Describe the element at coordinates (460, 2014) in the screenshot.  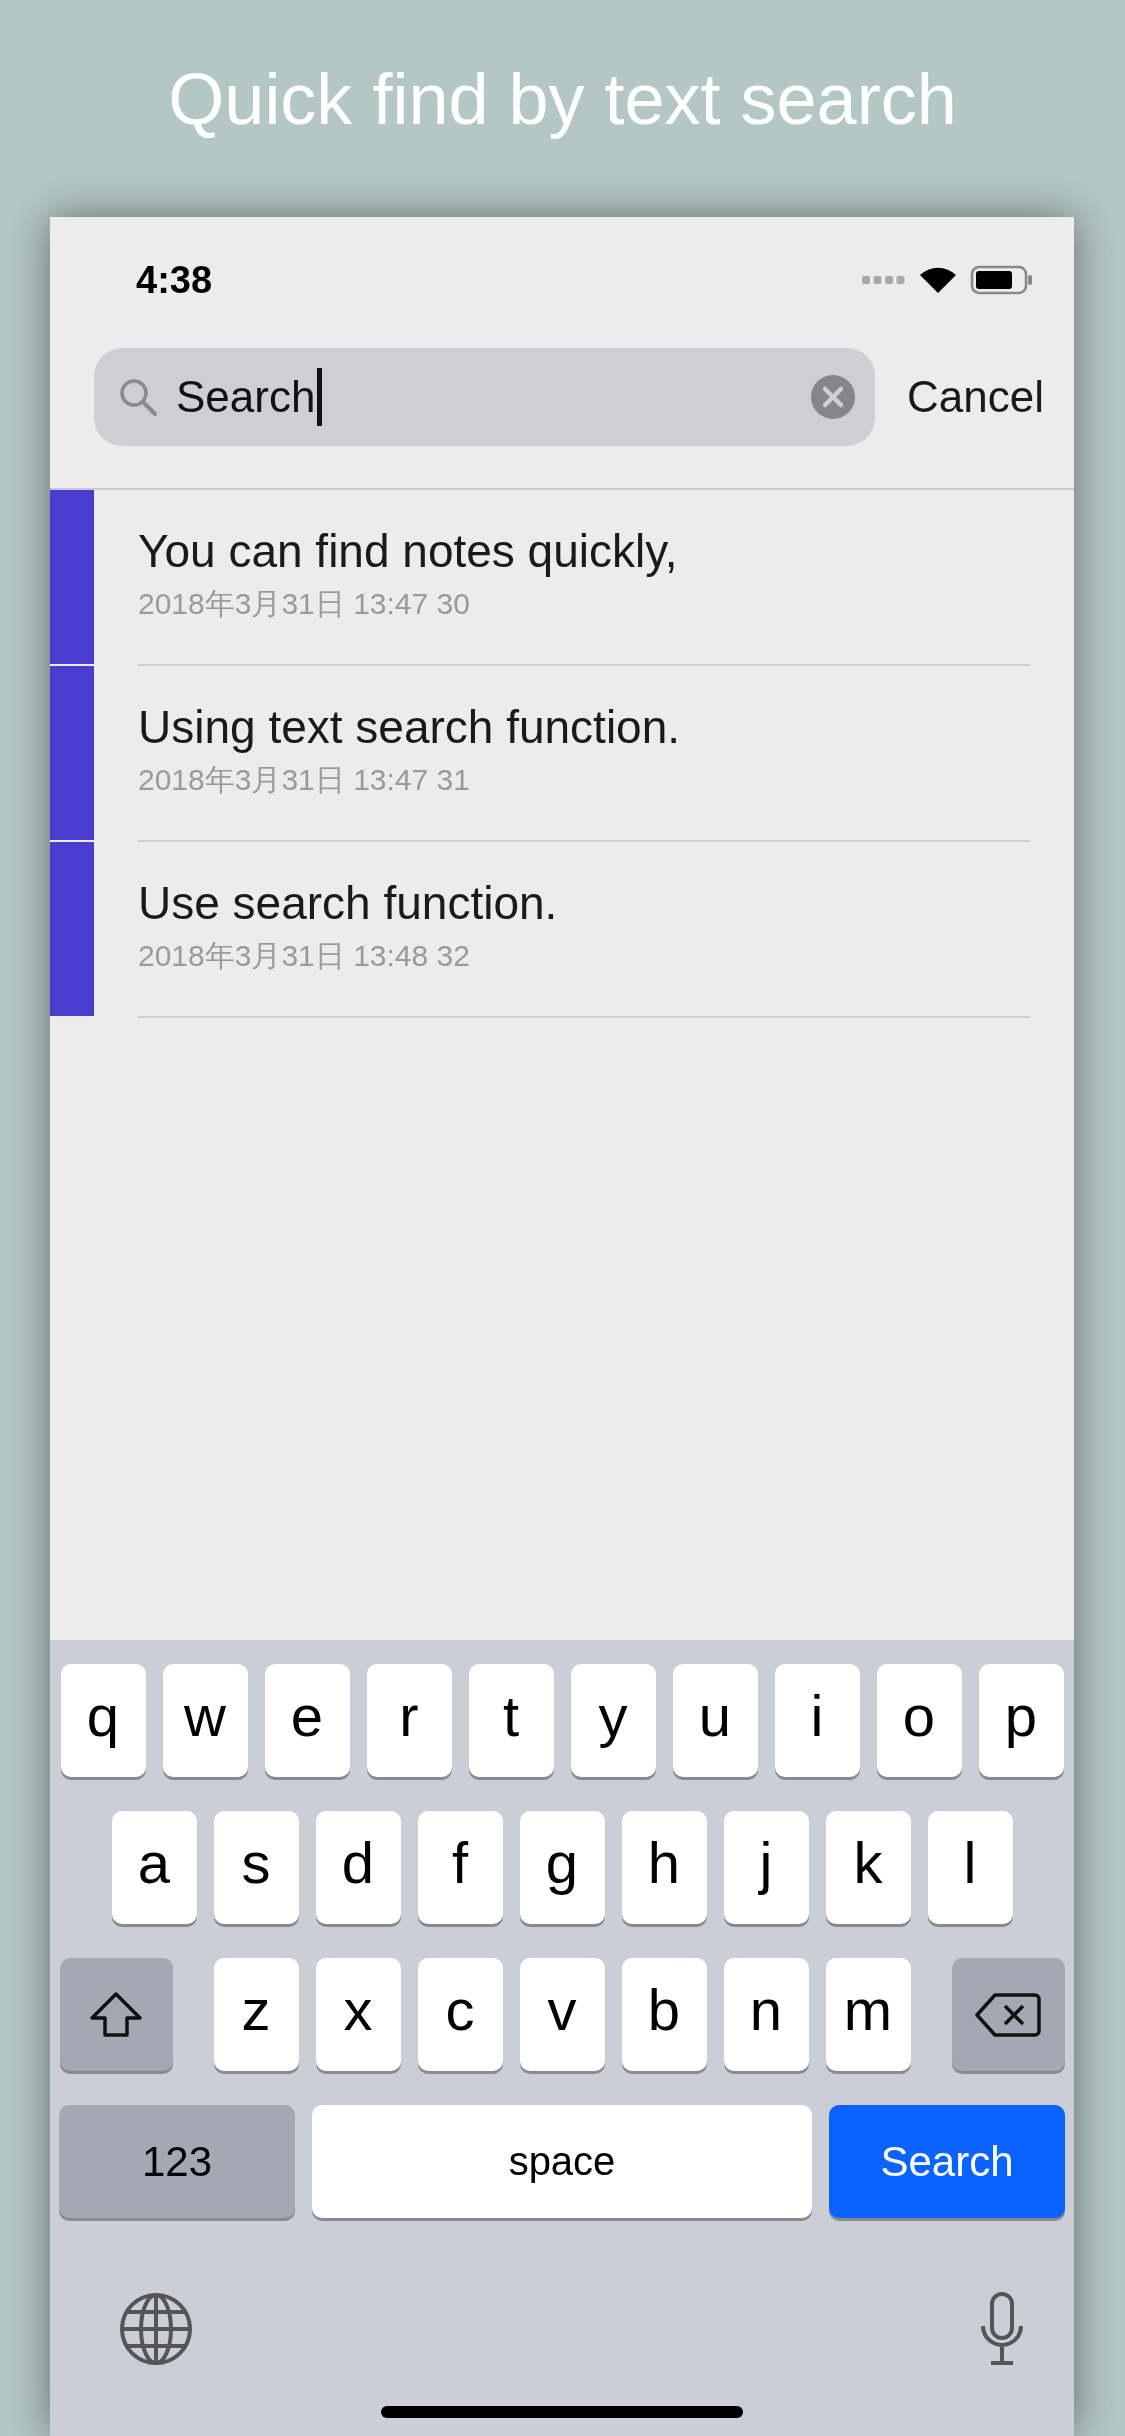
I see `keyboard-key: c` at that location.